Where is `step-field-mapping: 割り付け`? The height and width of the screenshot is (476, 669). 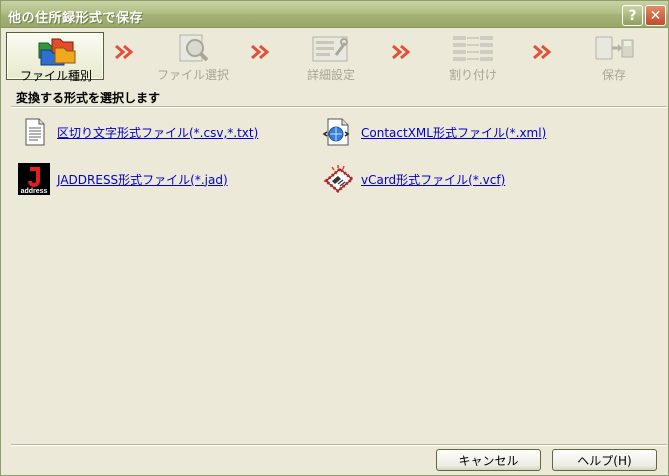
step-field-mapping: 割り付け is located at coordinates (473, 57).